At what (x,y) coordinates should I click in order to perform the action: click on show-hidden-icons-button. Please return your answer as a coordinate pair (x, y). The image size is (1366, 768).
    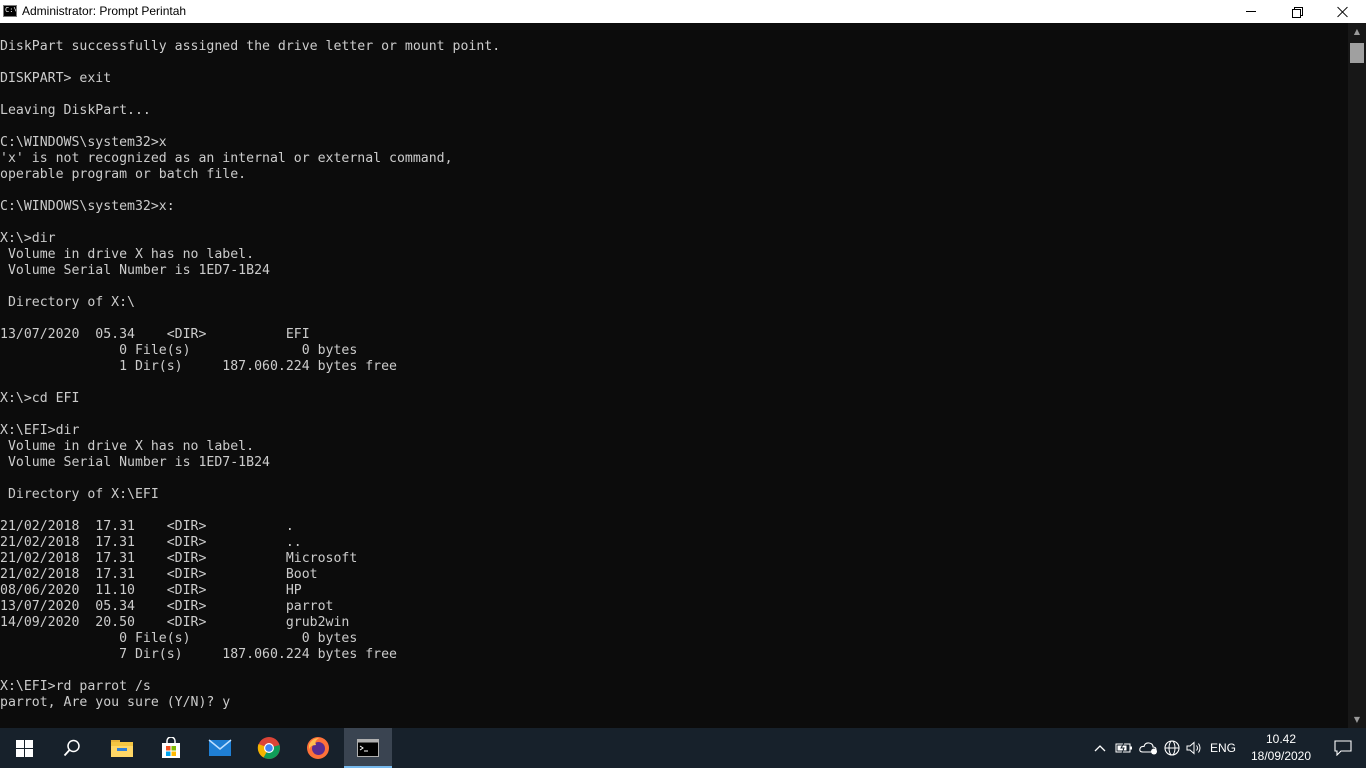
    Looking at the image, I should click on (1100, 748).